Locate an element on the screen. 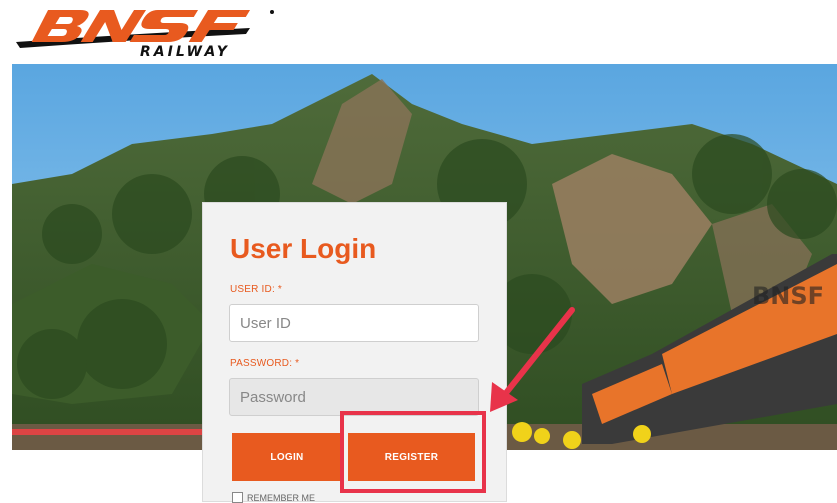 The width and height of the screenshot is (837, 503). page-title: User Login is located at coordinates (303, 248).